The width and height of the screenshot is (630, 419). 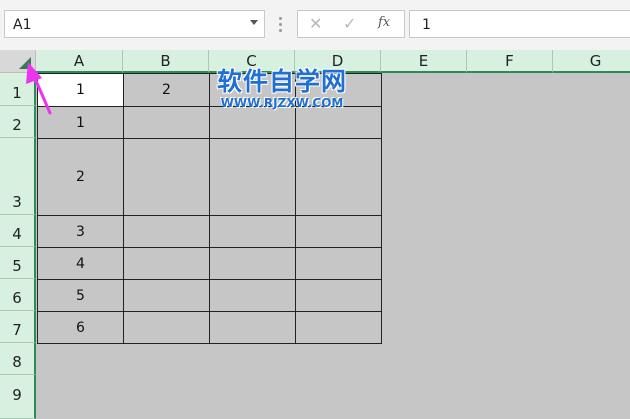 I want to click on cell-a4: 3, so click(x=80, y=231).